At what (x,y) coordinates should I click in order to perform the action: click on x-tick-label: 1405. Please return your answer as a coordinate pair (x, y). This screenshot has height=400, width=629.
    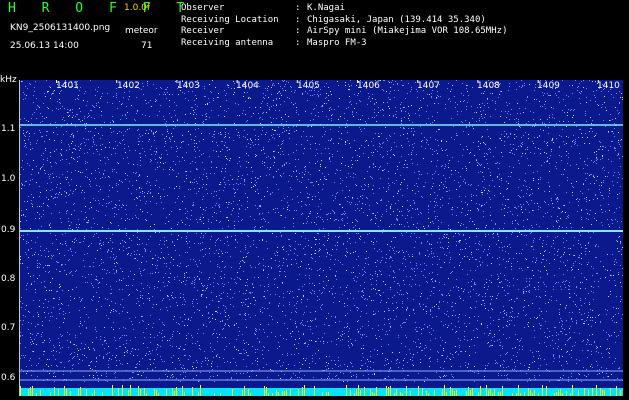
    Looking at the image, I should click on (308, 86).